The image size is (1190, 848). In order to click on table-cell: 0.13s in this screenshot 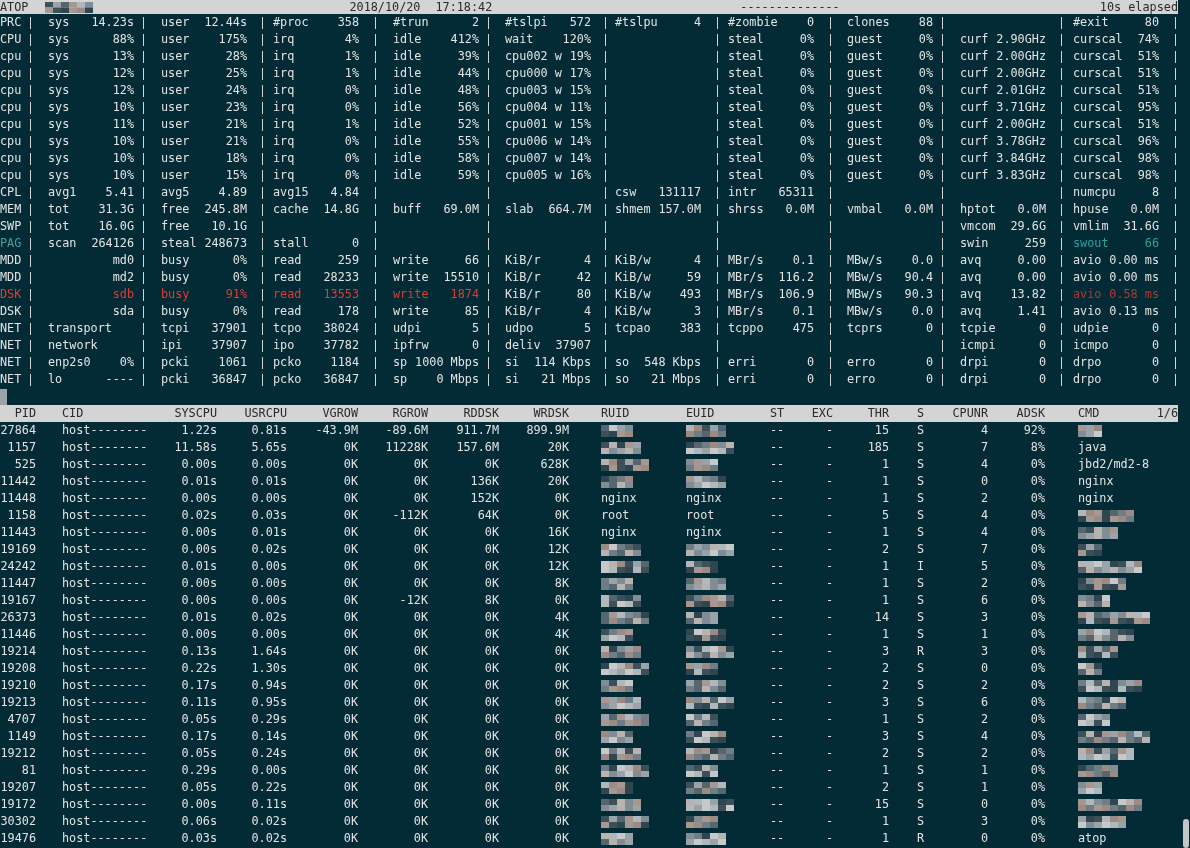, I will do `click(199, 651)`.